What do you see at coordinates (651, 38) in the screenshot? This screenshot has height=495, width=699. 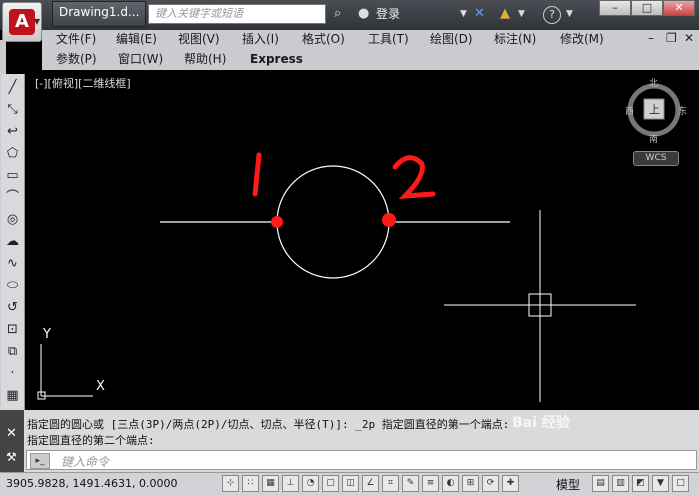 I see `doc-minimize-button: –` at bounding box center [651, 38].